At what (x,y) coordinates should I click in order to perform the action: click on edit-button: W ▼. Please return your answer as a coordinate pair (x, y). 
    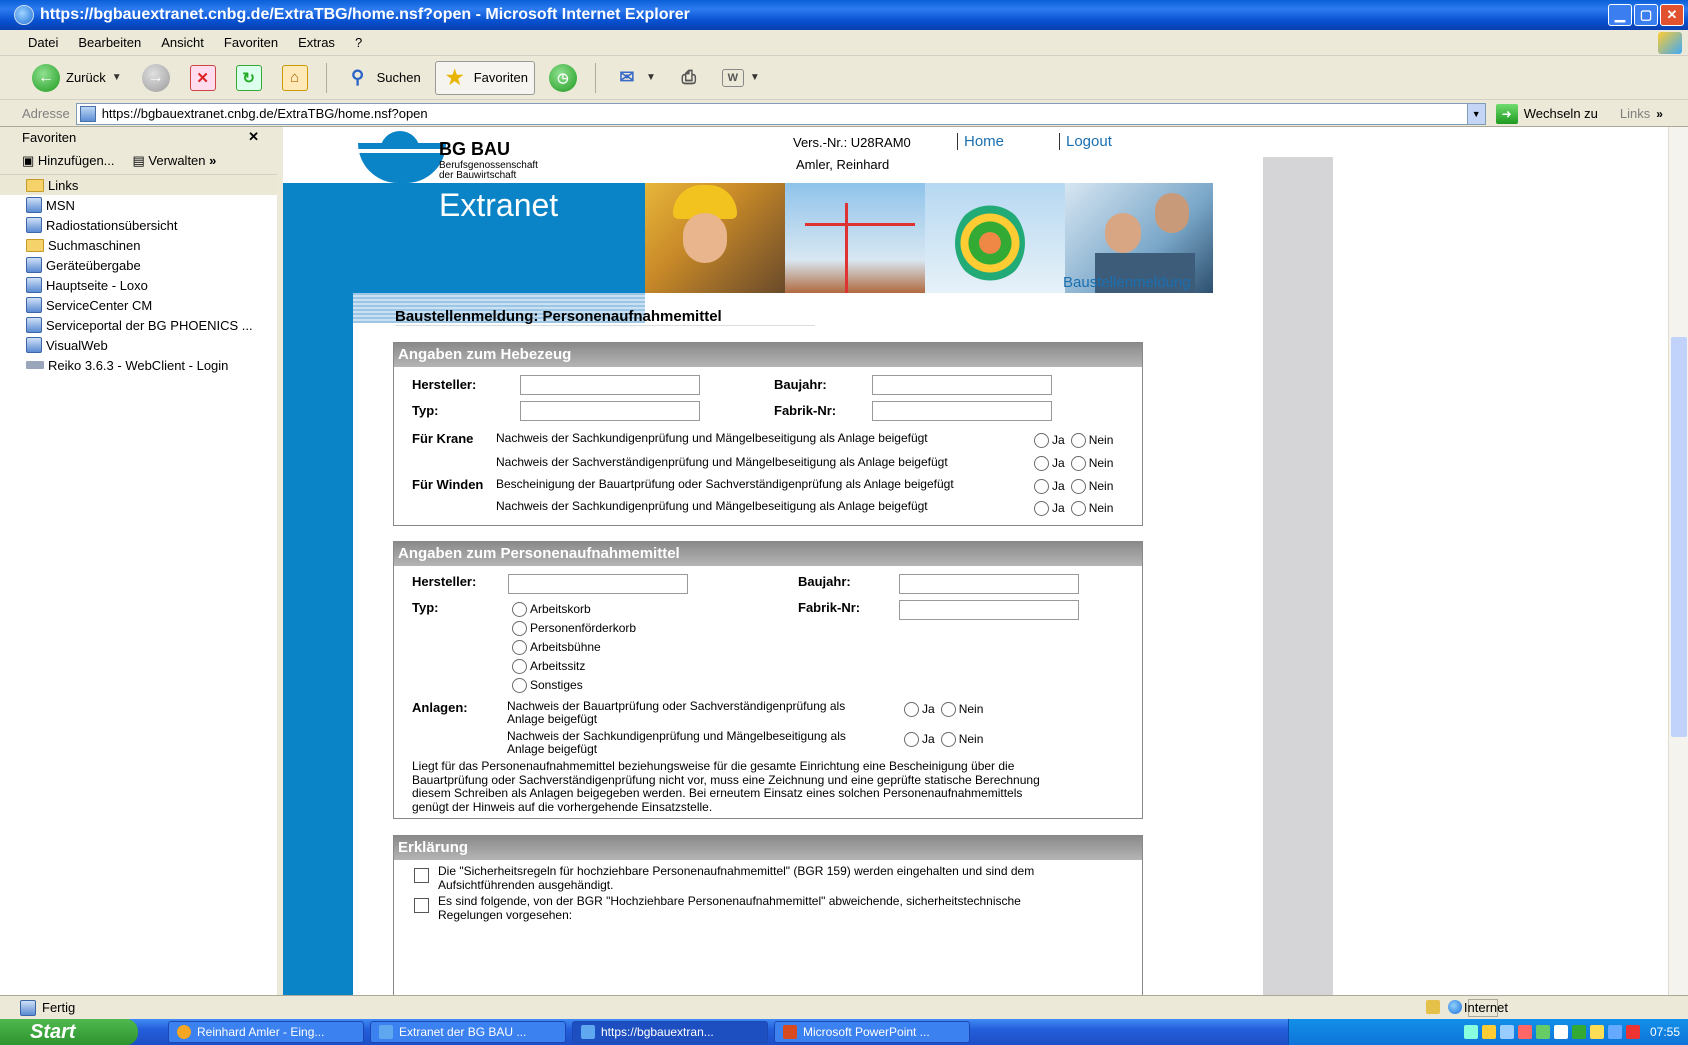
    Looking at the image, I should click on (741, 78).